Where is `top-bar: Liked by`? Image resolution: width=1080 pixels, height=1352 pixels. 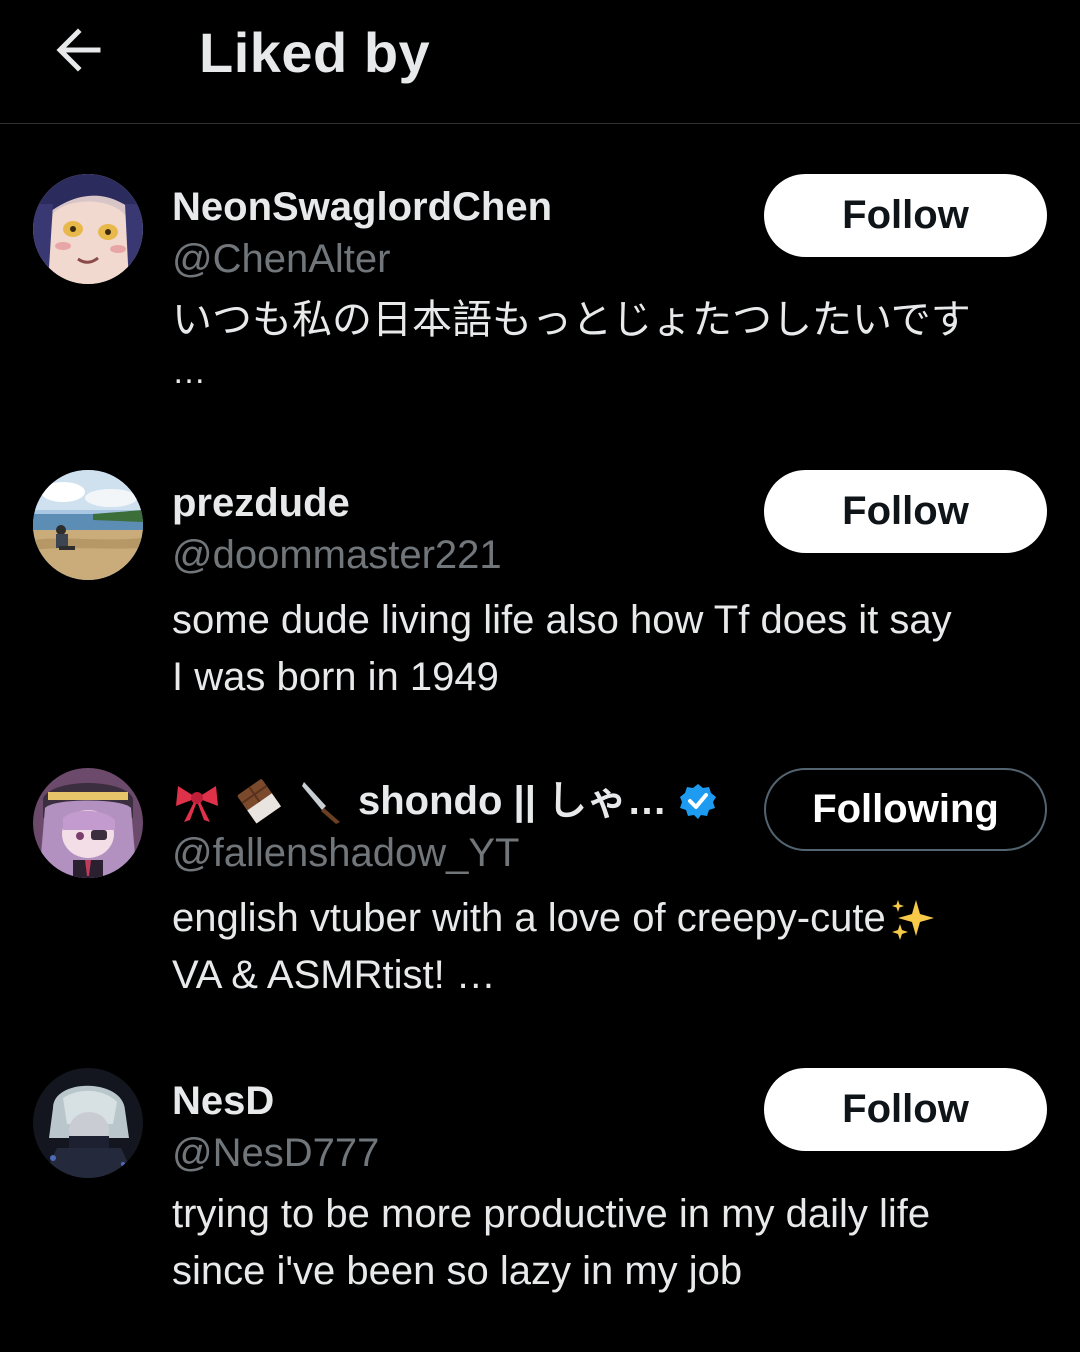
top-bar: Liked by is located at coordinates (540, 62).